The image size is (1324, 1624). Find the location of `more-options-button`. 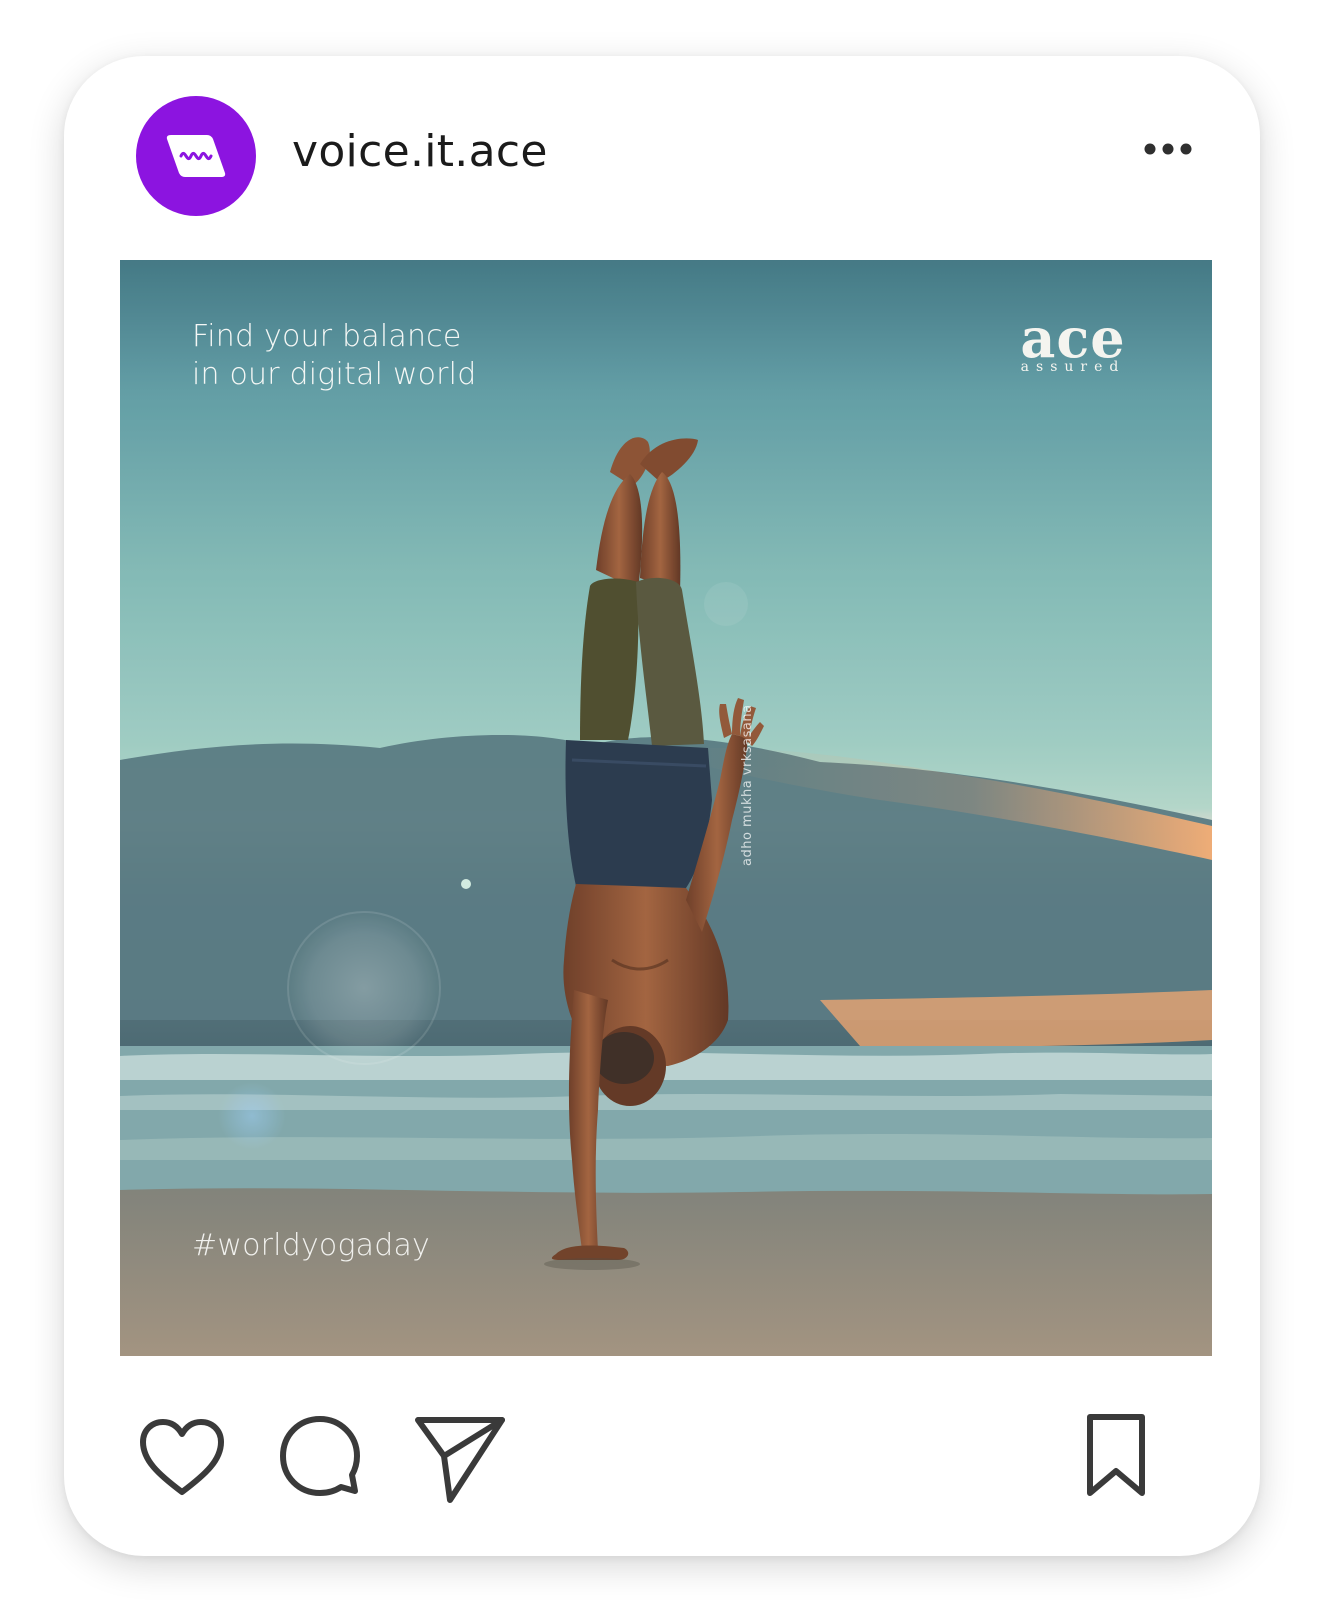

more-options-button is located at coordinates (1168, 149).